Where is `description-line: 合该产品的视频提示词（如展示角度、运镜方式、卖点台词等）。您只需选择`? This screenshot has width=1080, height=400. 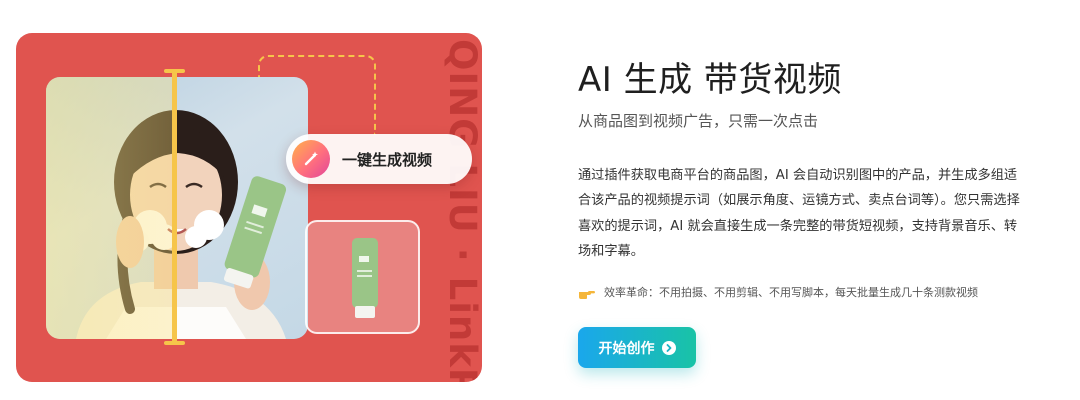 description-line: 合该产品的视频提示词（如展示角度、运镜方式、卖点台词等）。您只需选择 is located at coordinates (799, 201).